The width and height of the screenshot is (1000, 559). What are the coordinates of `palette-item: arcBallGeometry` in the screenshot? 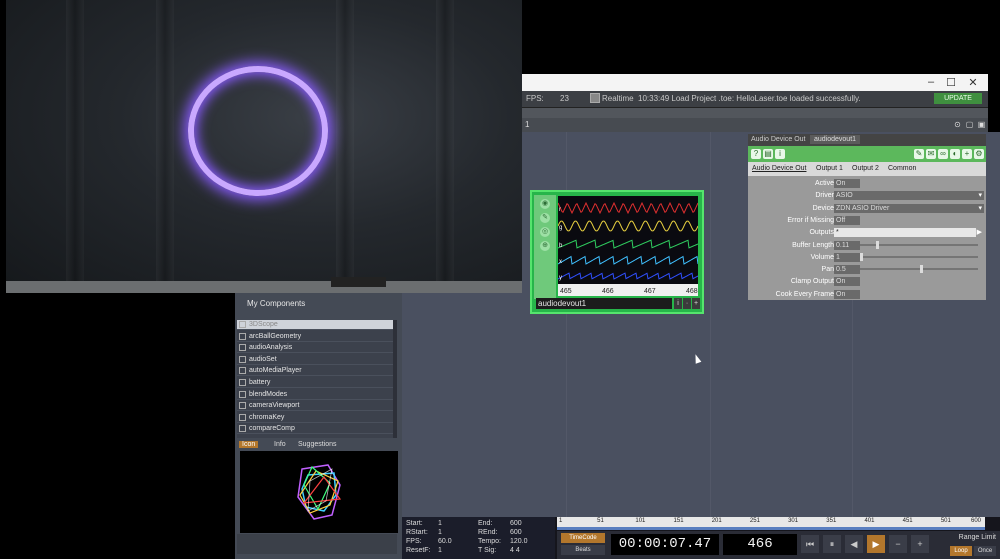 It's located at (315, 337).